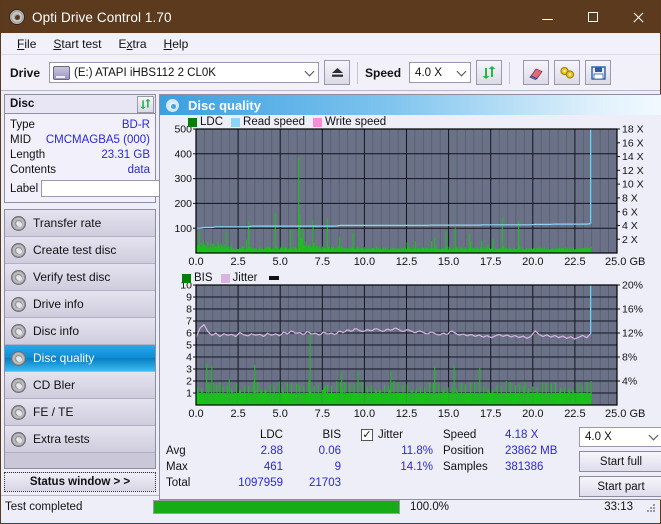 The width and height of the screenshot is (661, 524). Describe the element at coordinates (598, 437) in the screenshot. I see `test-speed-value: 4.0 X` at that location.